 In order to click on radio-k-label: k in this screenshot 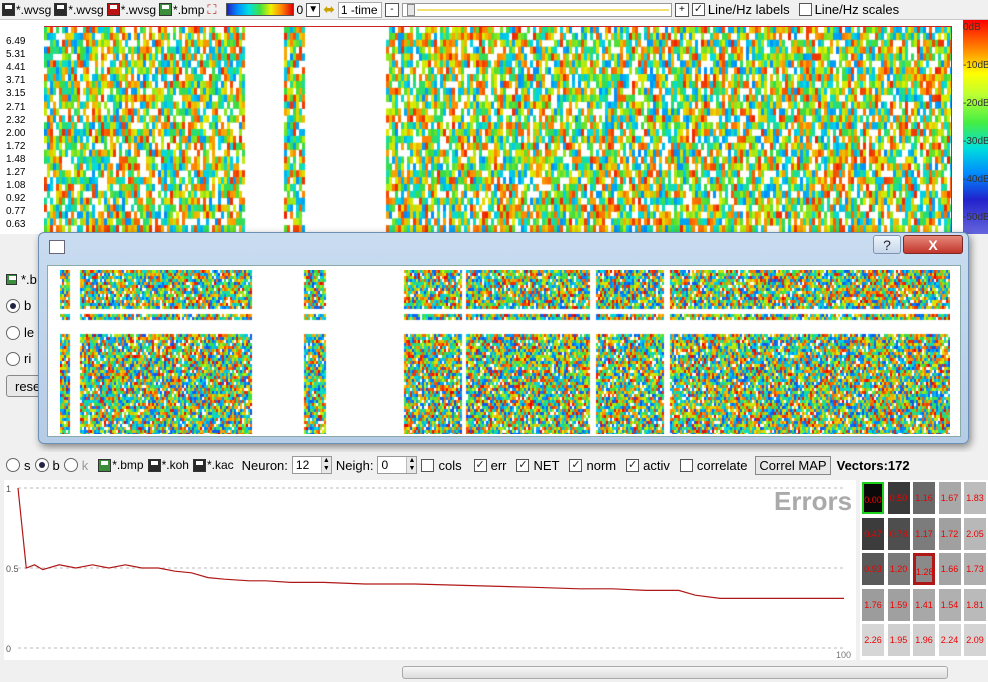, I will do `click(85, 465)`.